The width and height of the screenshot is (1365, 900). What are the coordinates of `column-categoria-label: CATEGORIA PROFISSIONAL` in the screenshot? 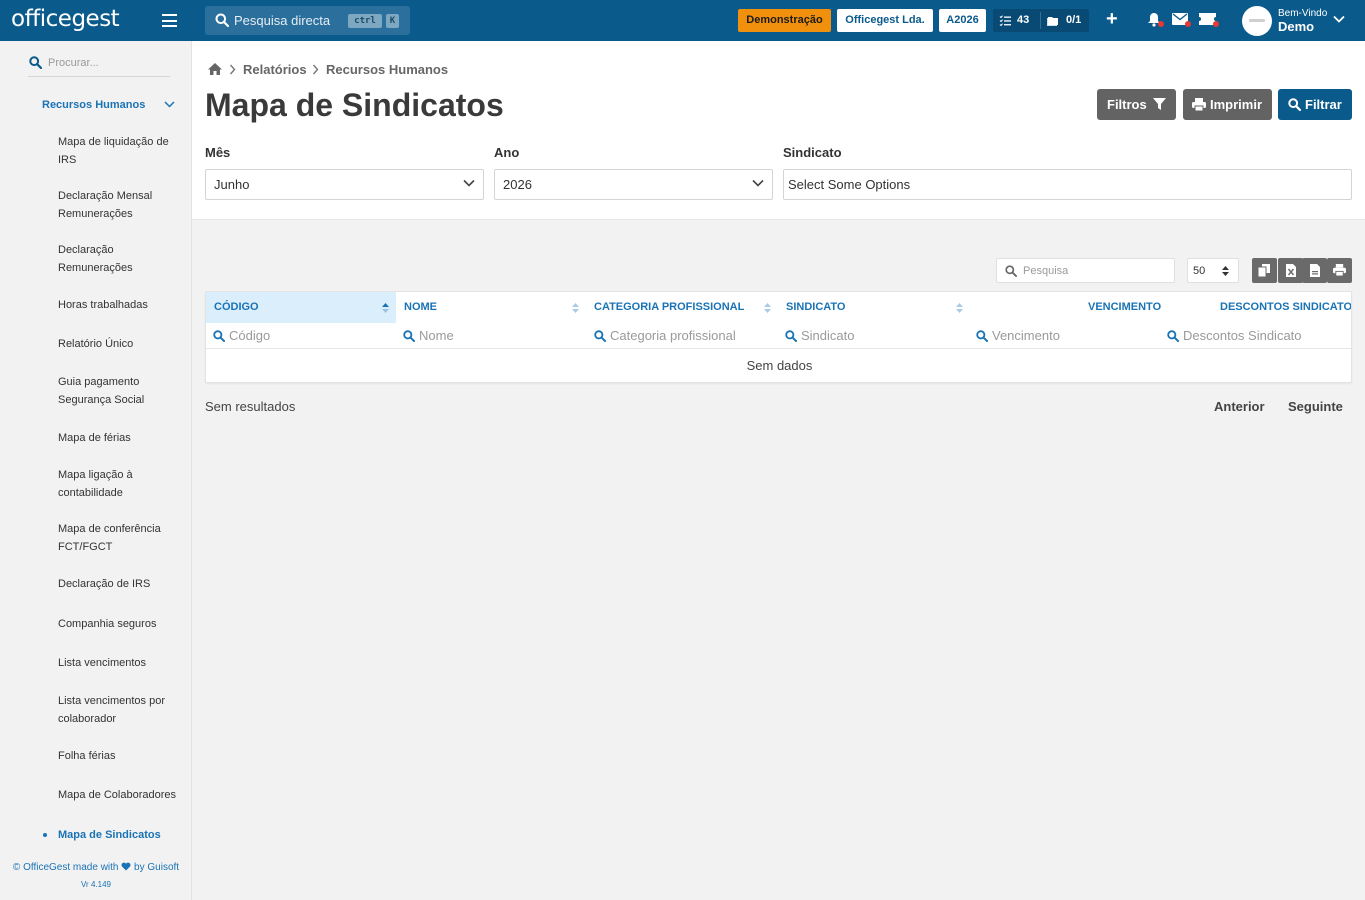 It's located at (669, 307).